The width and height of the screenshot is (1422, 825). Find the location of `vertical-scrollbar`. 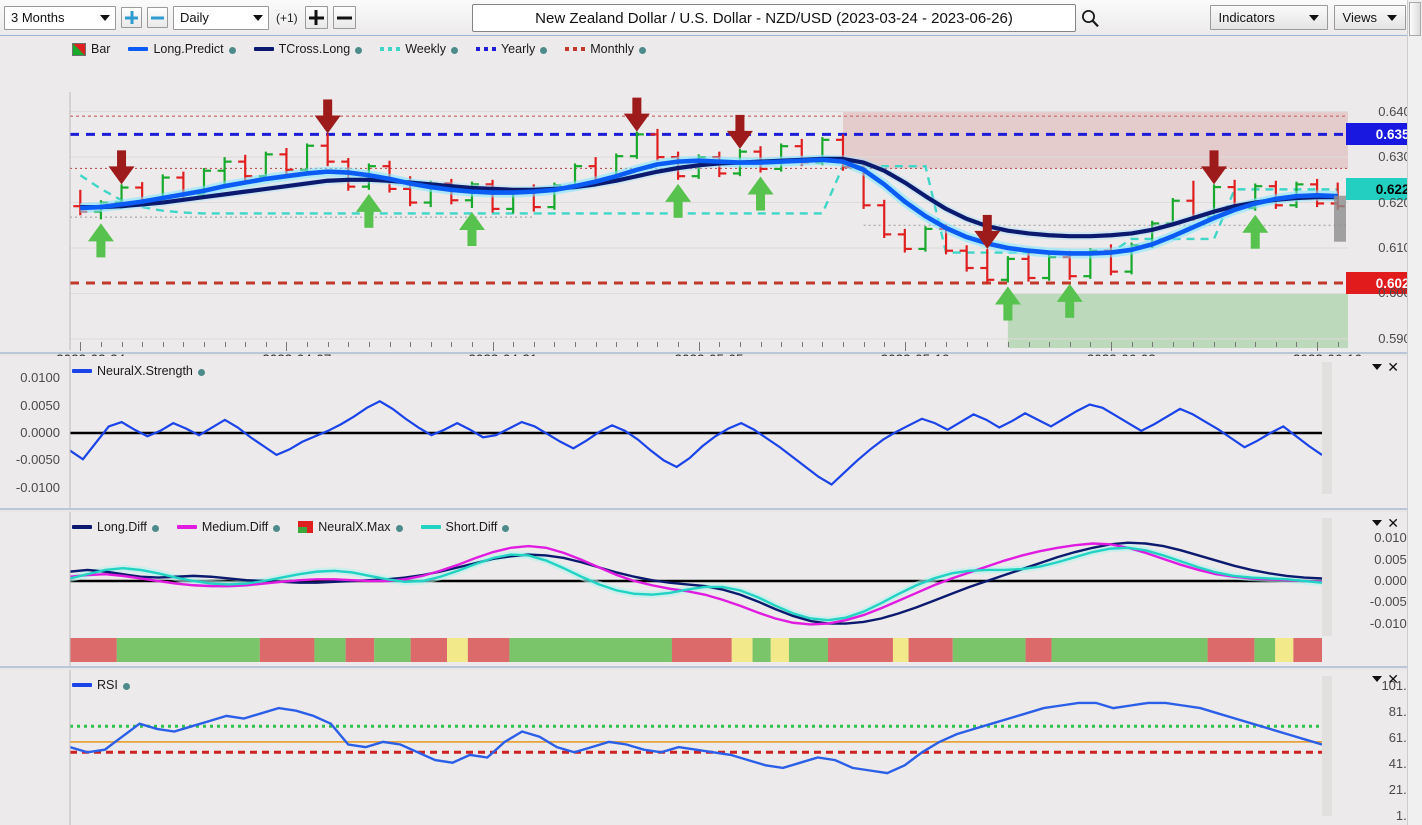

vertical-scrollbar is located at coordinates (1414, 412).